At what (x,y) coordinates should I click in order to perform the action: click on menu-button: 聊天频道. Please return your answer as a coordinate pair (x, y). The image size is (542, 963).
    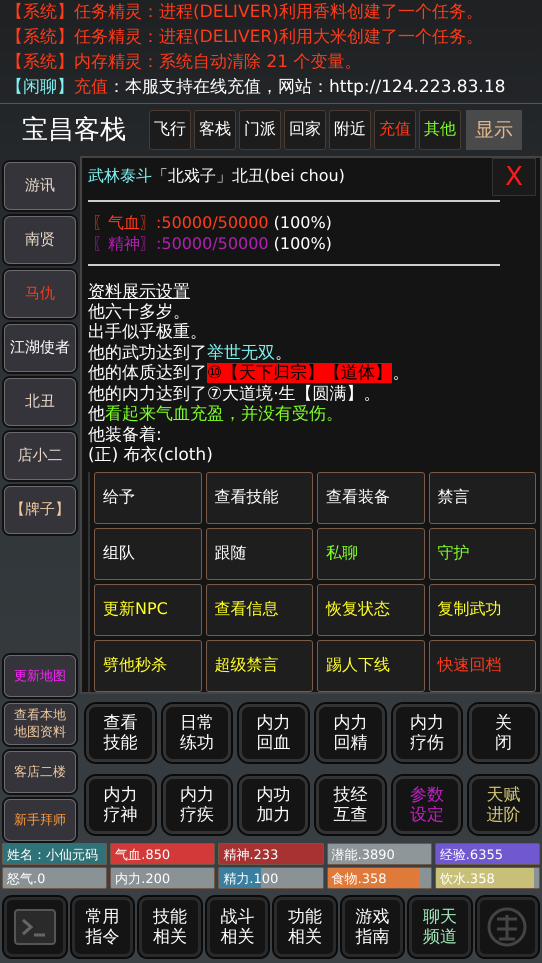
    Looking at the image, I should click on (439, 927).